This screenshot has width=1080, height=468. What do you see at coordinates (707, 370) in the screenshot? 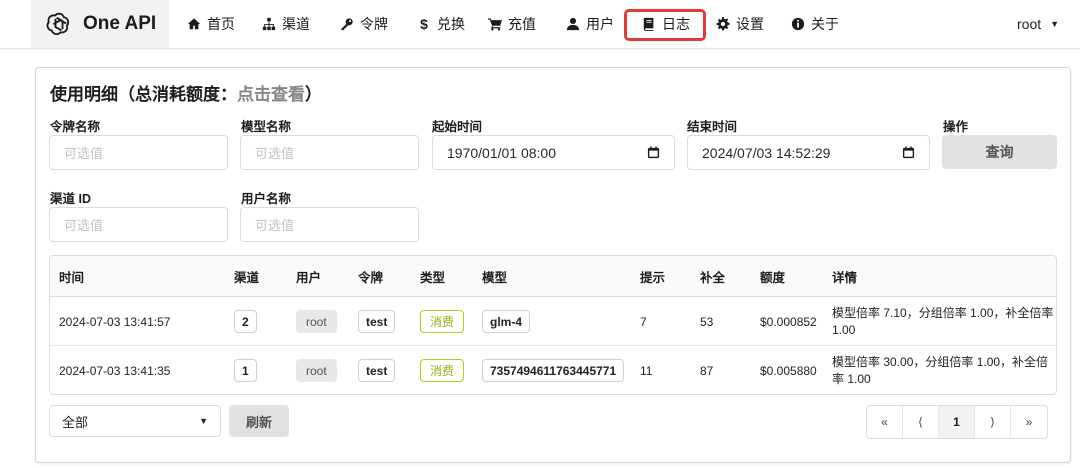
I see `row-completion: 87` at bounding box center [707, 370].